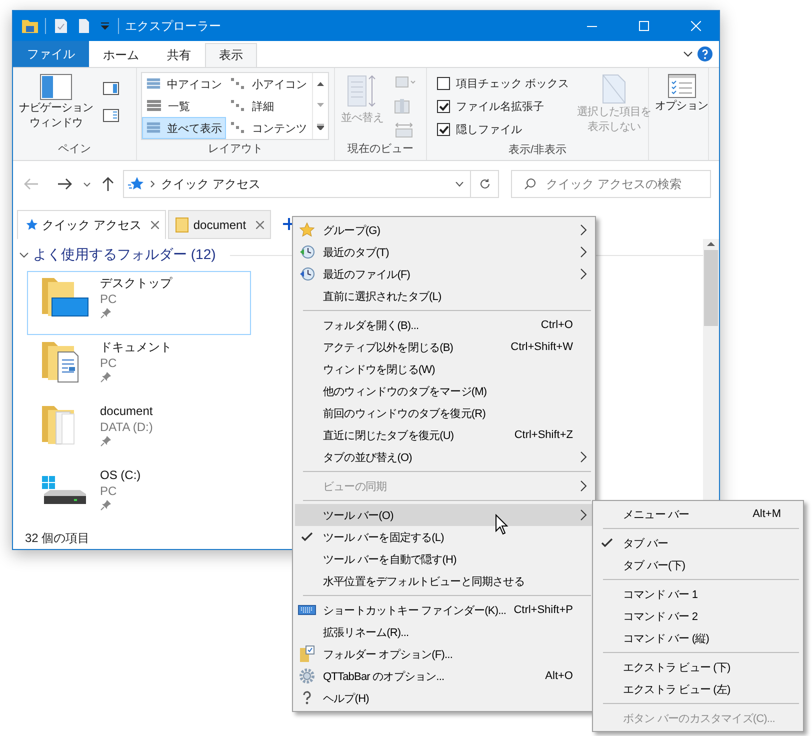 The width and height of the screenshot is (812, 736). Describe the element at coordinates (139, 495) in the screenshot. I see `folder-tile: OS (C:) PC` at that location.